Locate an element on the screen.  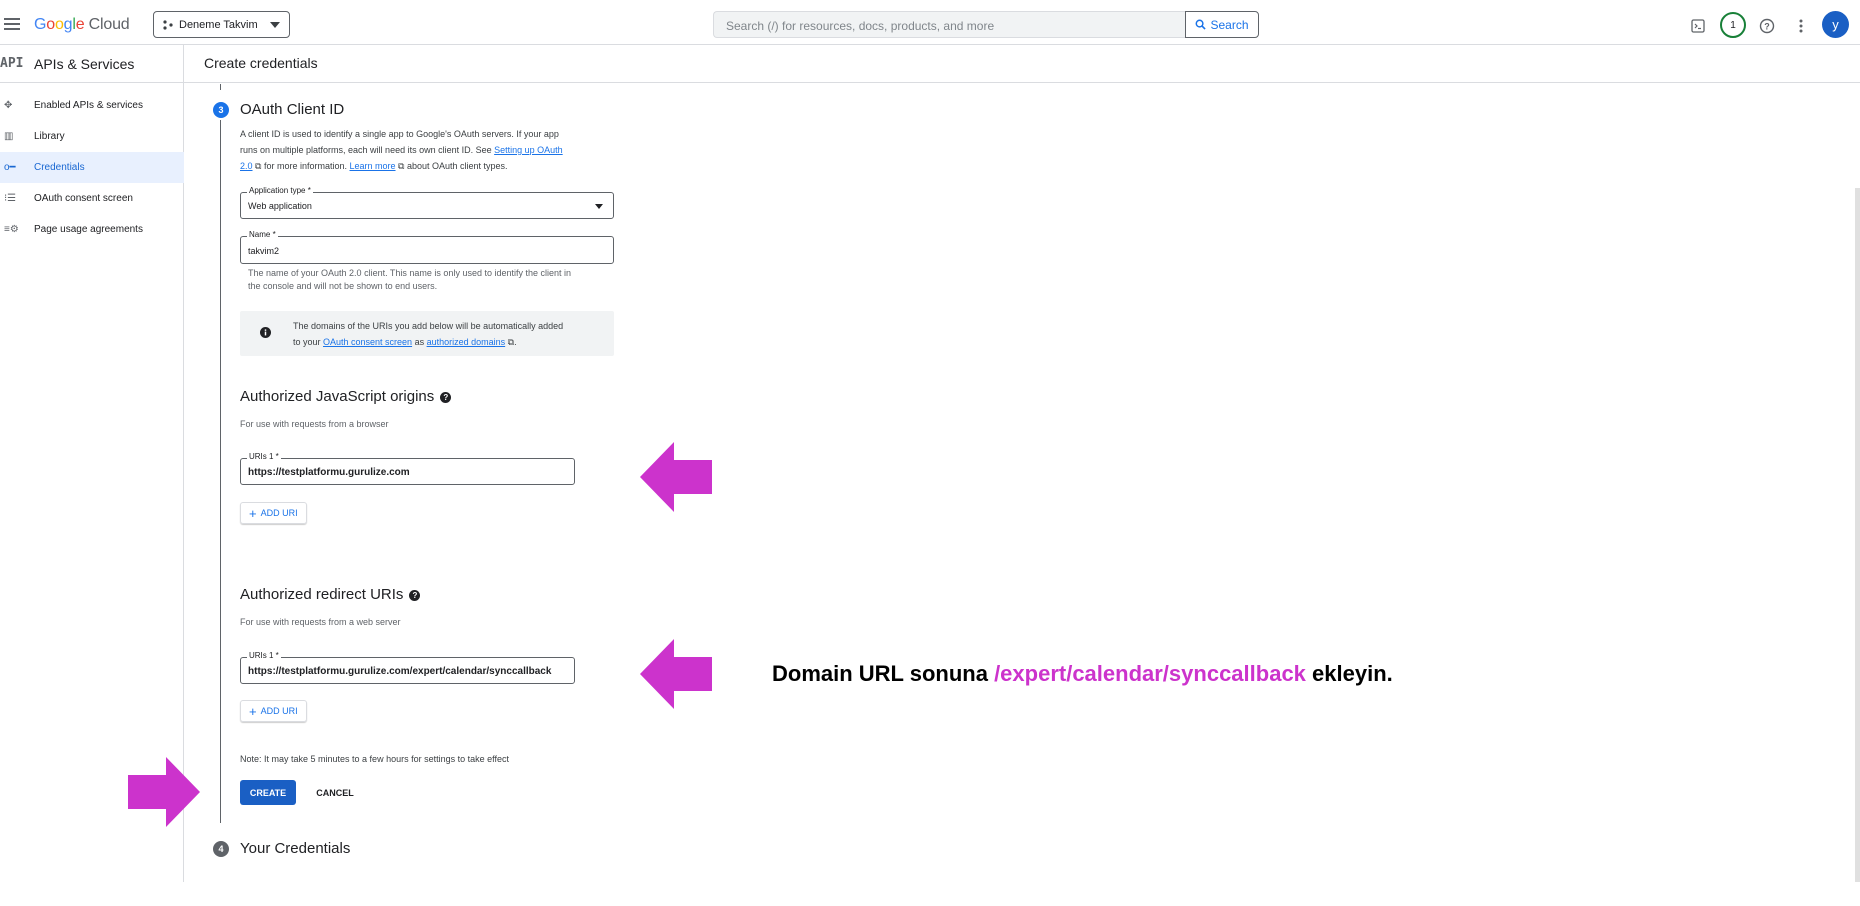
stepper-line-top is located at coordinates (220, 87).